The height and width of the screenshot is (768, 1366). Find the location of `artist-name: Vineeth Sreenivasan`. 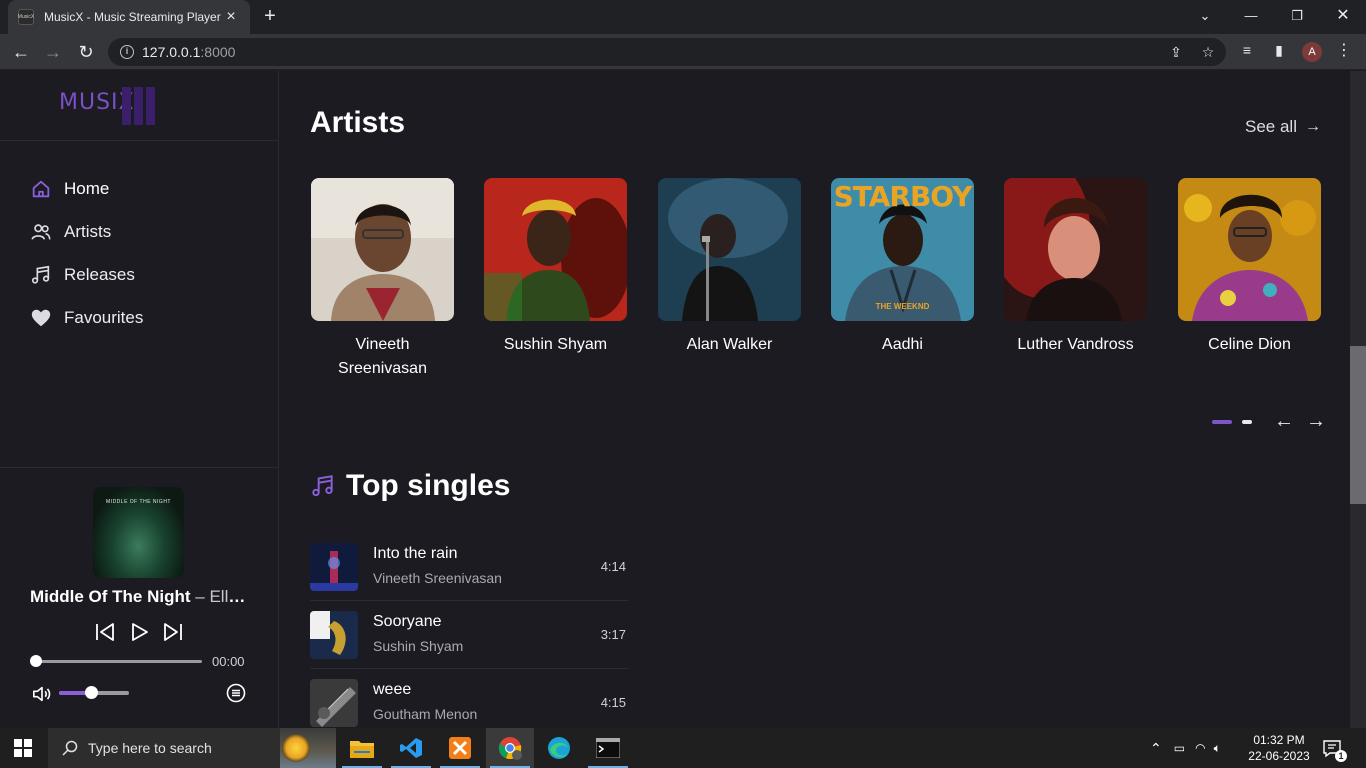

artist-name: Vineeth Sreenivasan is located at coordinates (382, 356).